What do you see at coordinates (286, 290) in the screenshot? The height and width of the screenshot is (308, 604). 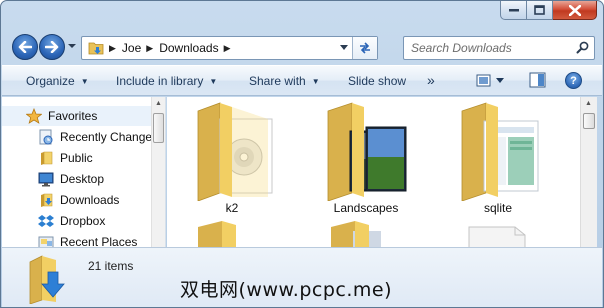 I see `watermark: 双电网(www.pcpc.me)` at bounding box center [286, 290].